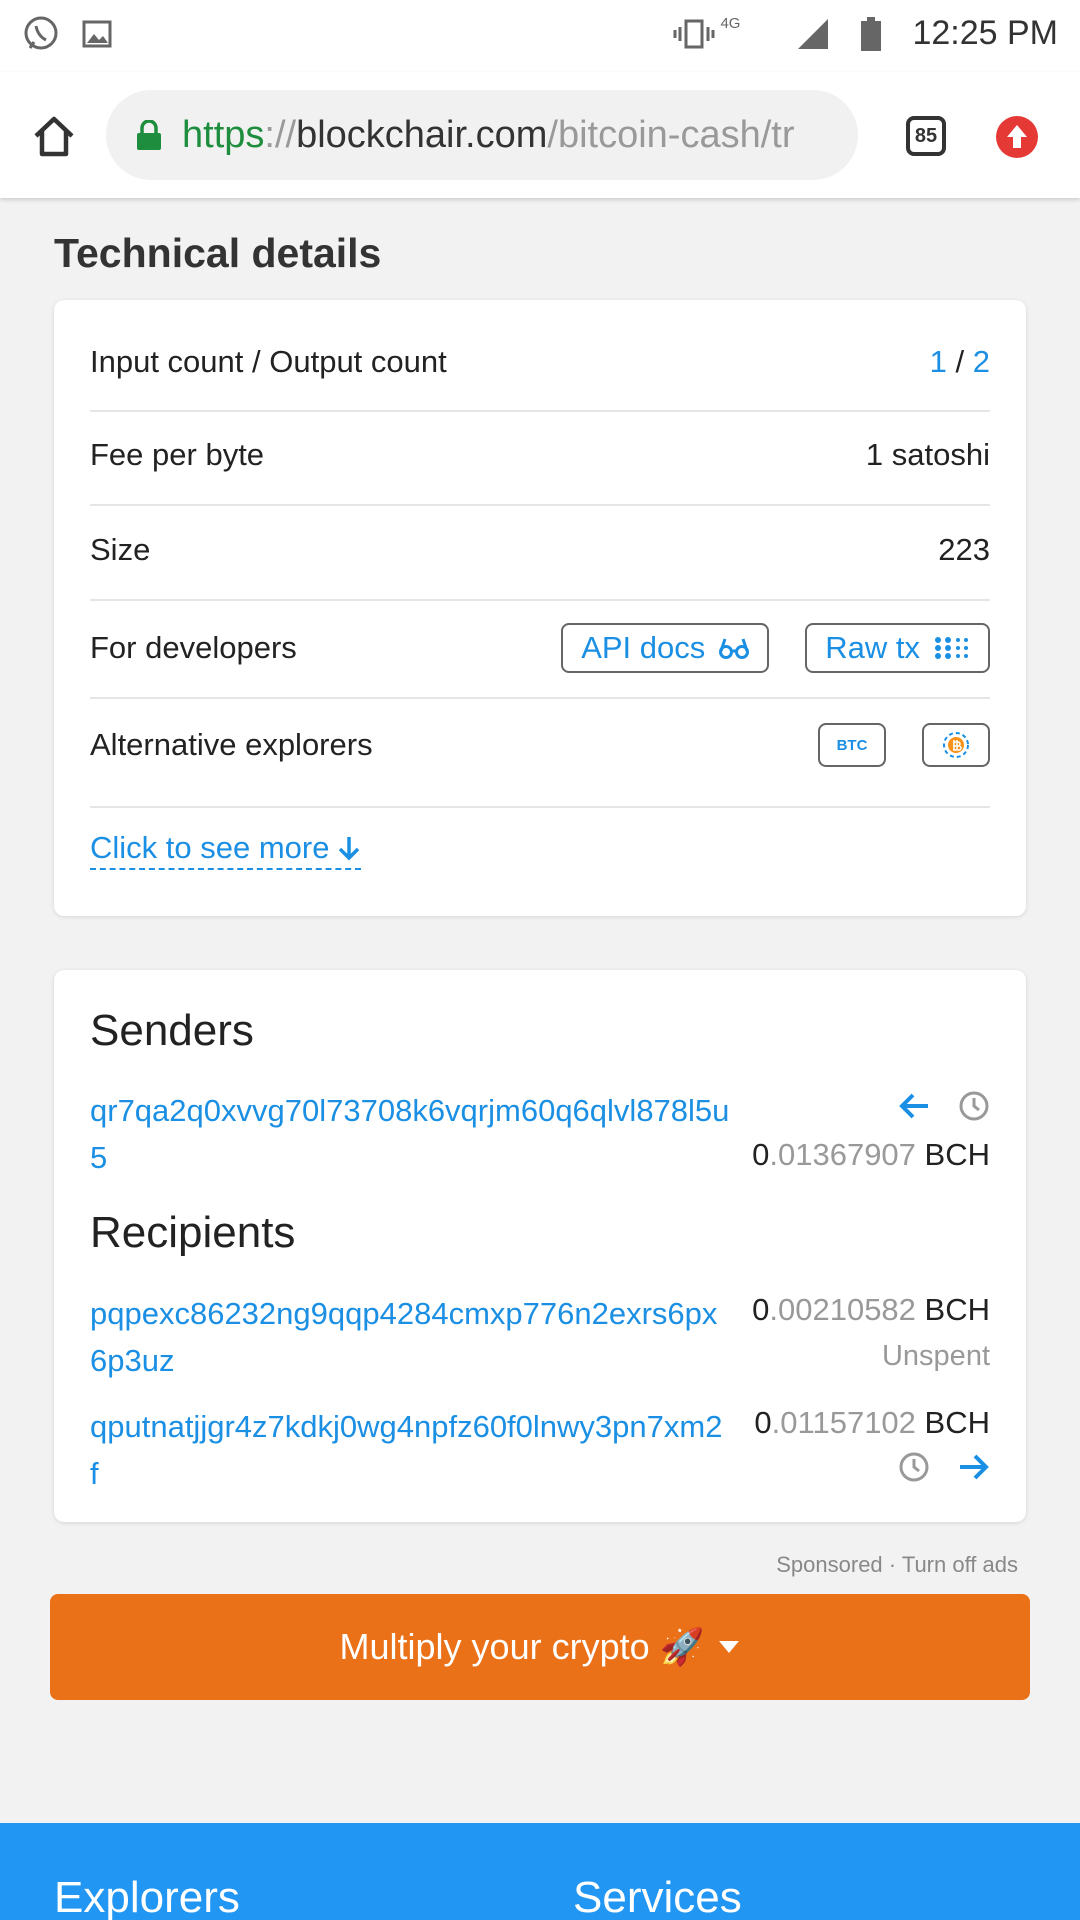 The height and width of the screenshot is (1920, 1080). Describe the element at coordinates (985, 33) in the screenshot. I see `clock: 12:25 PM` at that location.